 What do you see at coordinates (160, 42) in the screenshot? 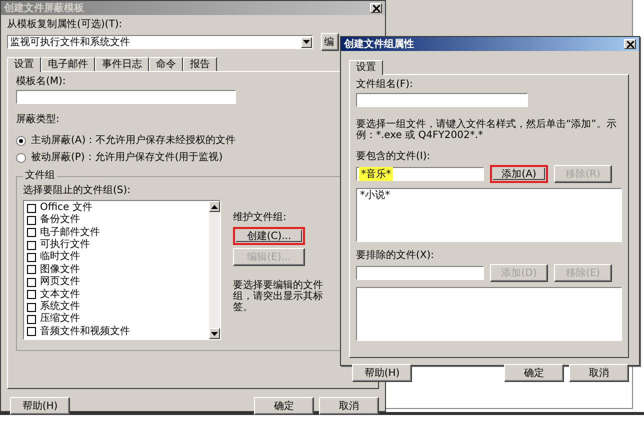
I see `template-dropdown: 监视可执行文件和系统文件` at bounding box center [160, 42].